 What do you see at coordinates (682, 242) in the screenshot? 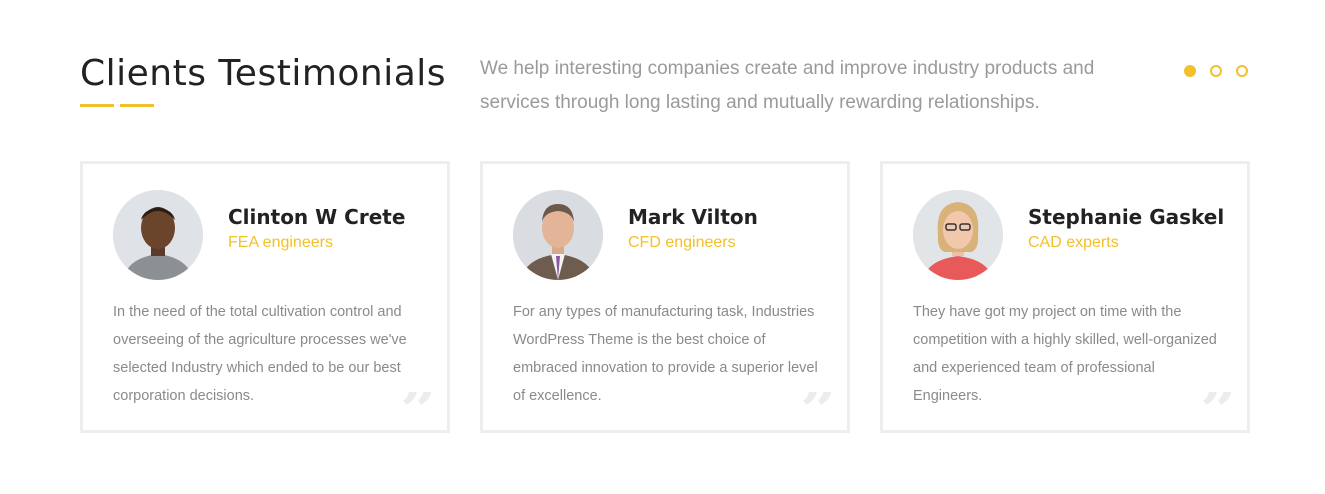
I see `testimonial-role: CFD engineers` at bounding box center [682, 242].